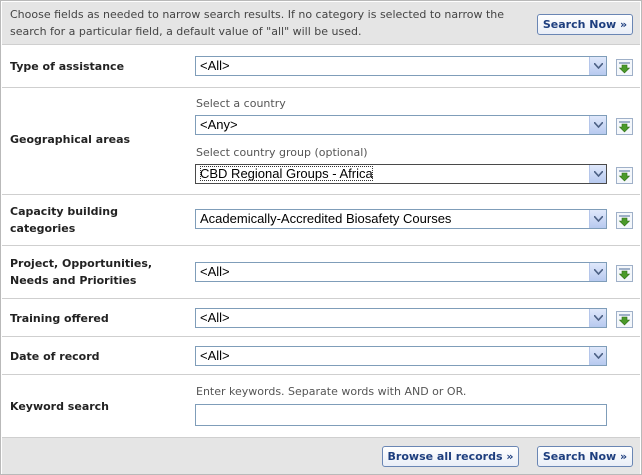  Describe the element at coordinates (64, 211) in the screenshot. I see `capacity-building-label-line-1: Capacity building` at that location.